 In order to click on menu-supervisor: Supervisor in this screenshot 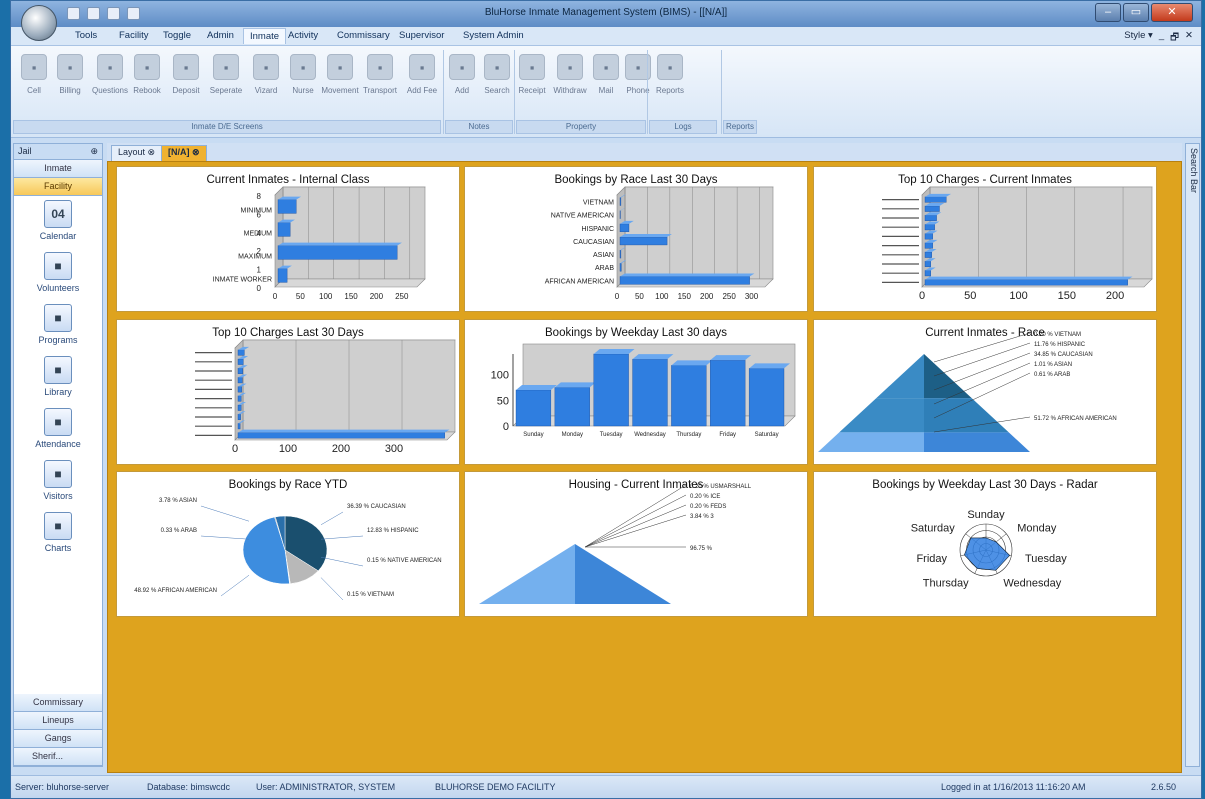, I will do `click(421, 35)`.